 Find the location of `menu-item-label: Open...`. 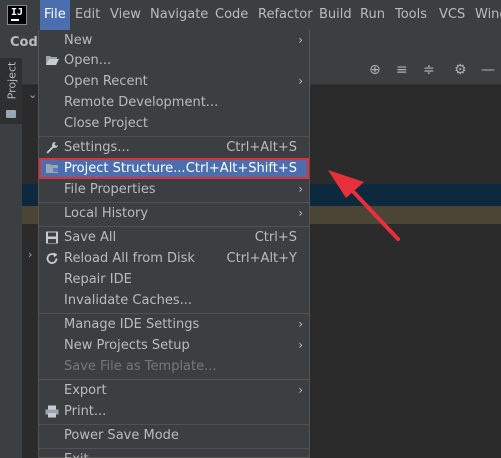

menu-item-label: Open... is located at coordinates (88, 60).